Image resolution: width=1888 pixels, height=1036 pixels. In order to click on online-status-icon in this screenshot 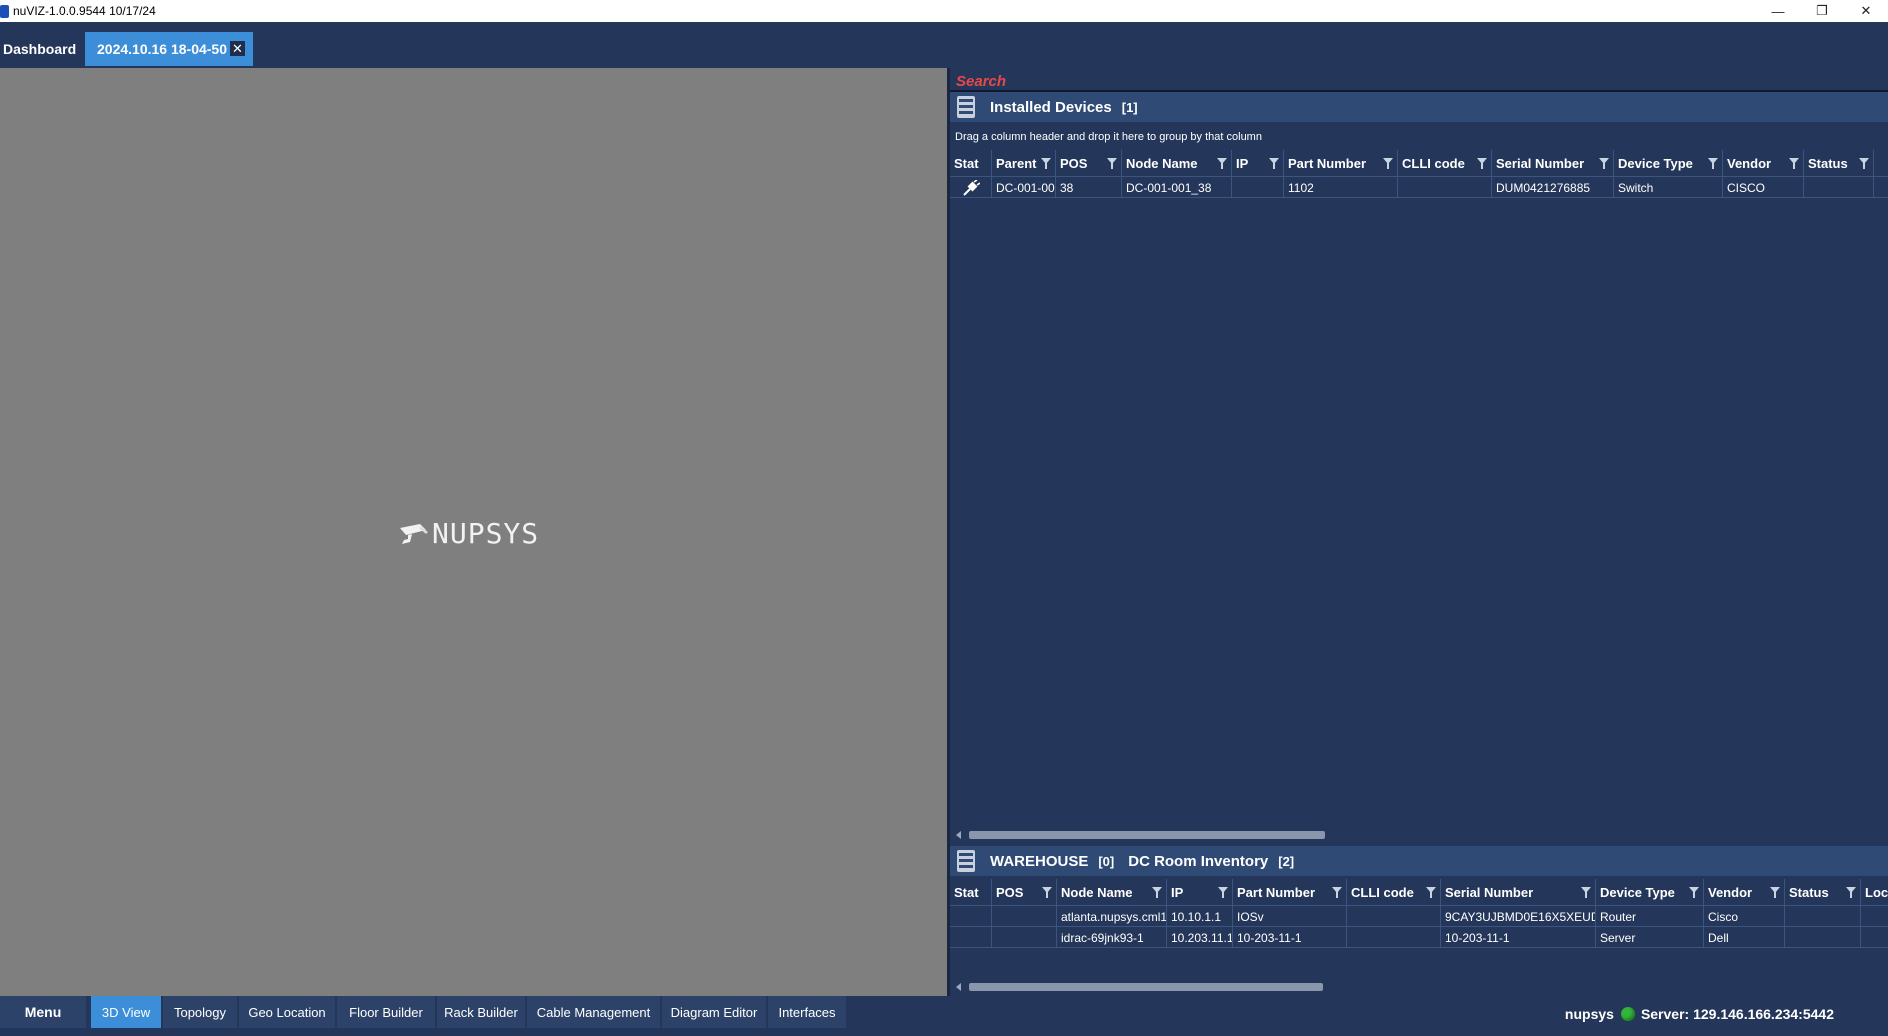, I will do `click(1627, 1014)`.